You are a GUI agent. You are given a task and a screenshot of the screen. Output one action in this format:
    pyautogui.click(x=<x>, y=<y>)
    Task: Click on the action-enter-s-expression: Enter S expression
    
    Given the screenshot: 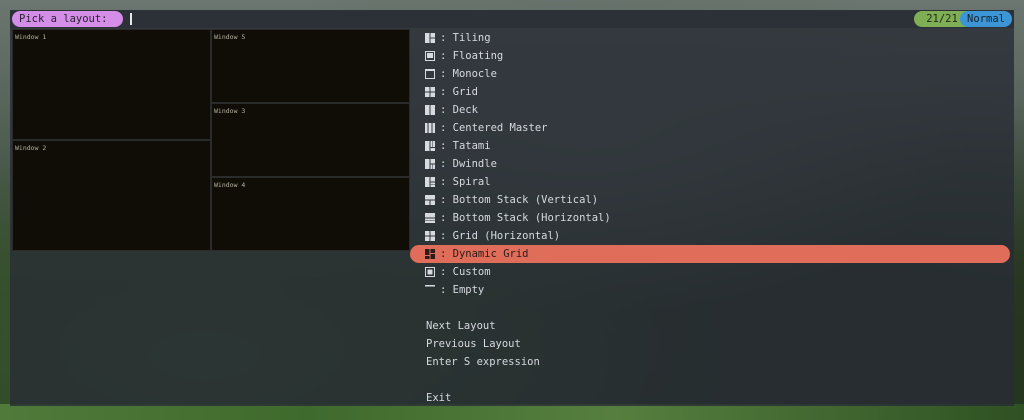 What is the action you would take?
    pyautogui.click(x=710, y=362)
    